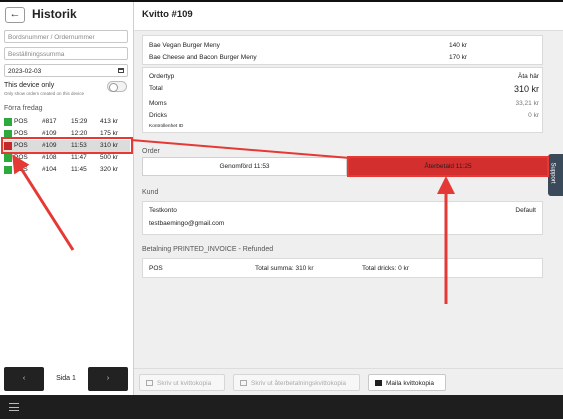 This screenshot has height=419, width=563. Describe the element at coordinates (385, 268) in the screenshot. I see `payment-tips: Total dricks: 0 kr` at that location.